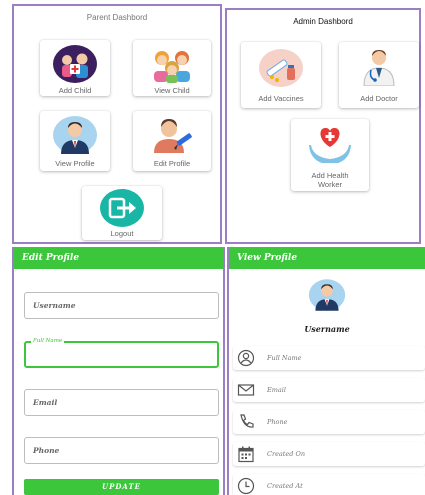  Describe the element at coordinates (281, 98) in the screenshot. I see `add-vaccines-label: Add Vaccines` at that location.